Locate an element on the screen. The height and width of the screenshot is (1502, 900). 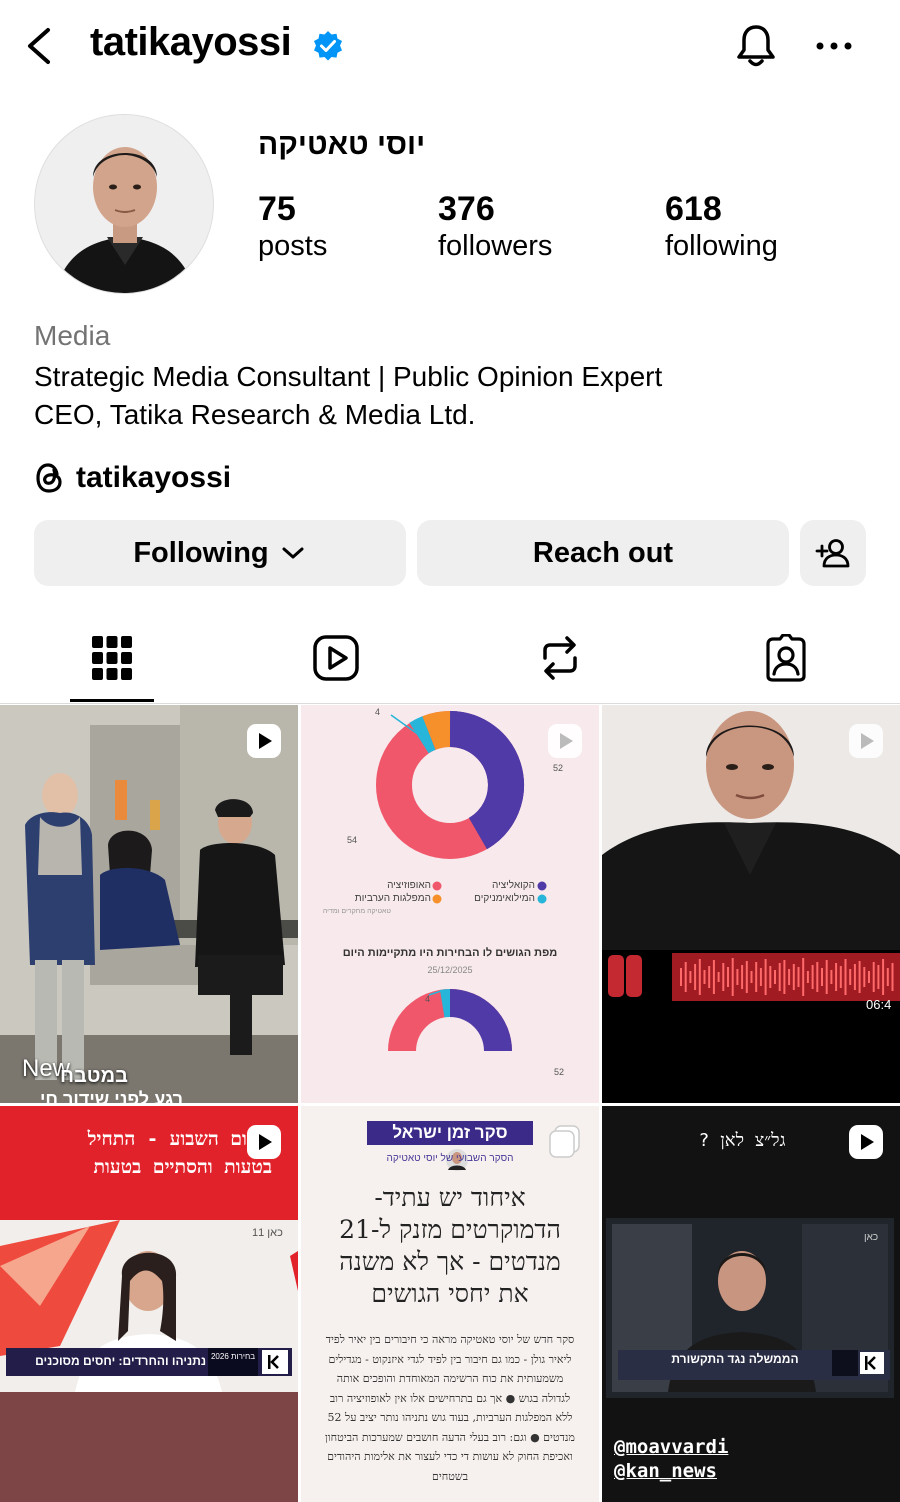
tagged-icon is located at coordinates (786, 658).